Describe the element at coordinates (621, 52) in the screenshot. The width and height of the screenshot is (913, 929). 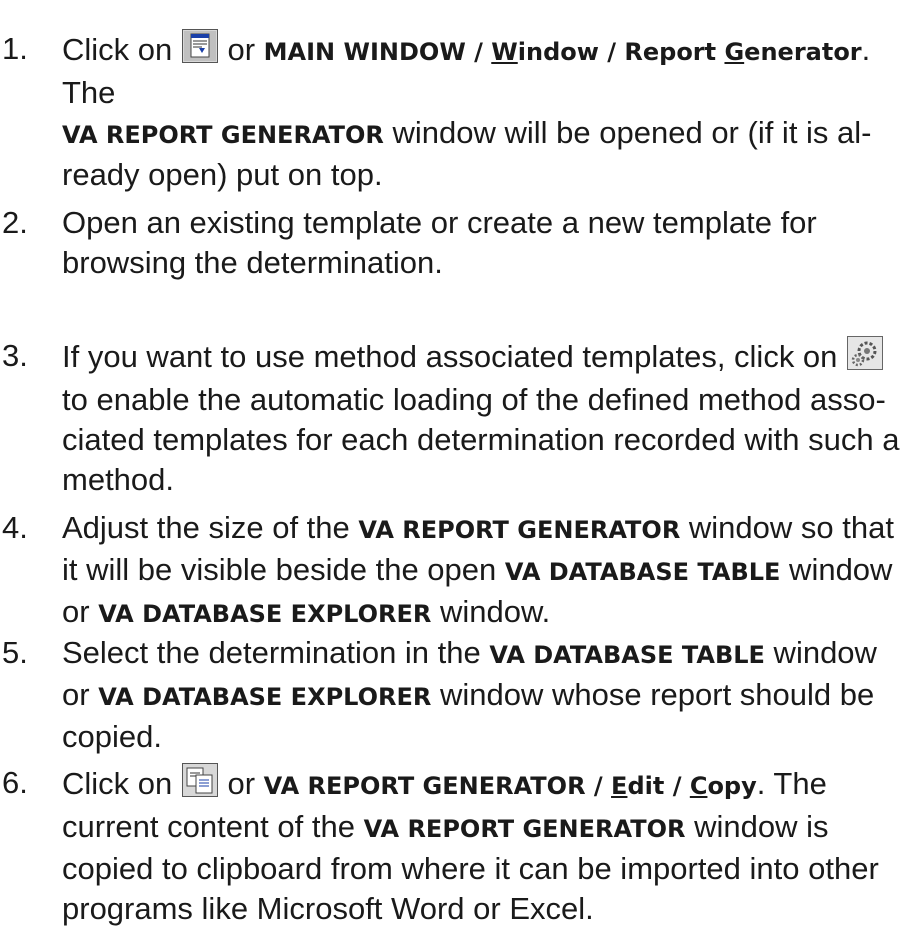
I see `ui-element-name: indow / Report` at that location.